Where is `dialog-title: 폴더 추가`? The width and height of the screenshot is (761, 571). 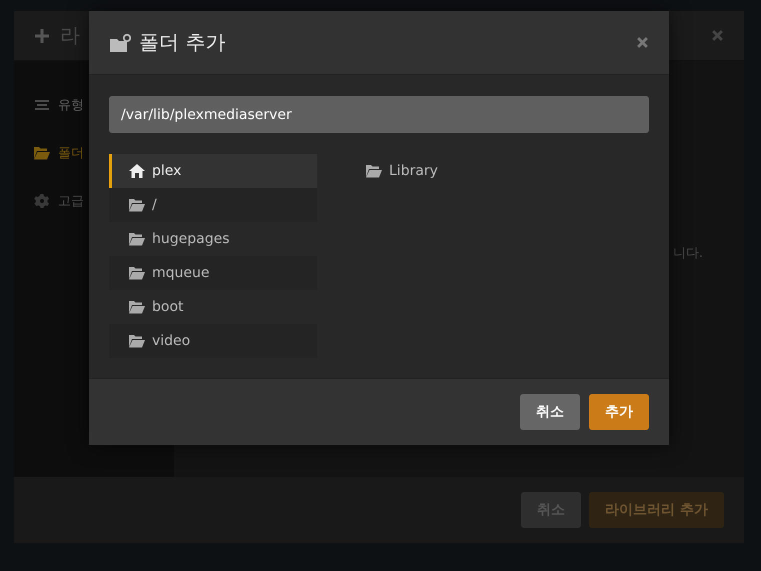 dialog-title: 폴더 추가 is located at coordinates (182, 42).